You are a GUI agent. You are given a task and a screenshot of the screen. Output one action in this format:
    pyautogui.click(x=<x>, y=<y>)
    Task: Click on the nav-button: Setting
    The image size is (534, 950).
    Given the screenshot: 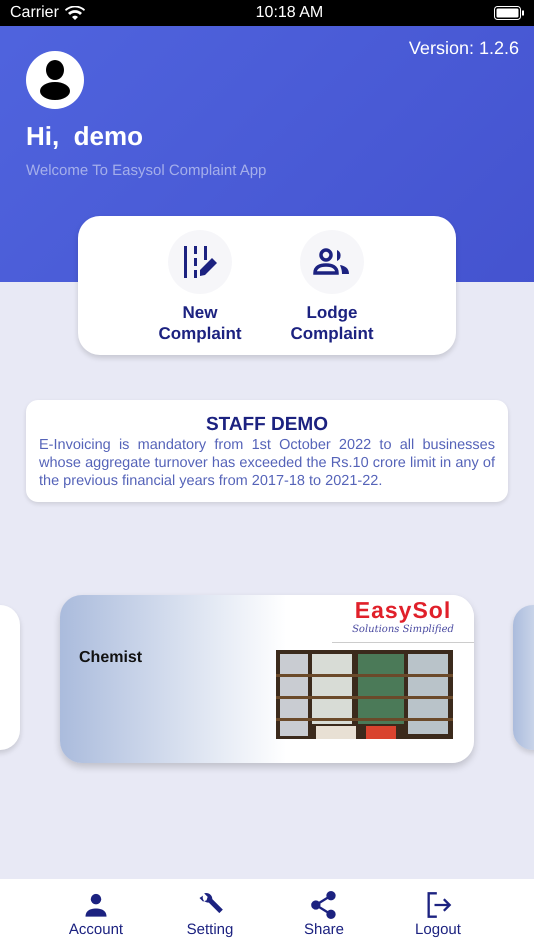 What is the action you would take?
    pyautogui.click(x=210, y=914)
    